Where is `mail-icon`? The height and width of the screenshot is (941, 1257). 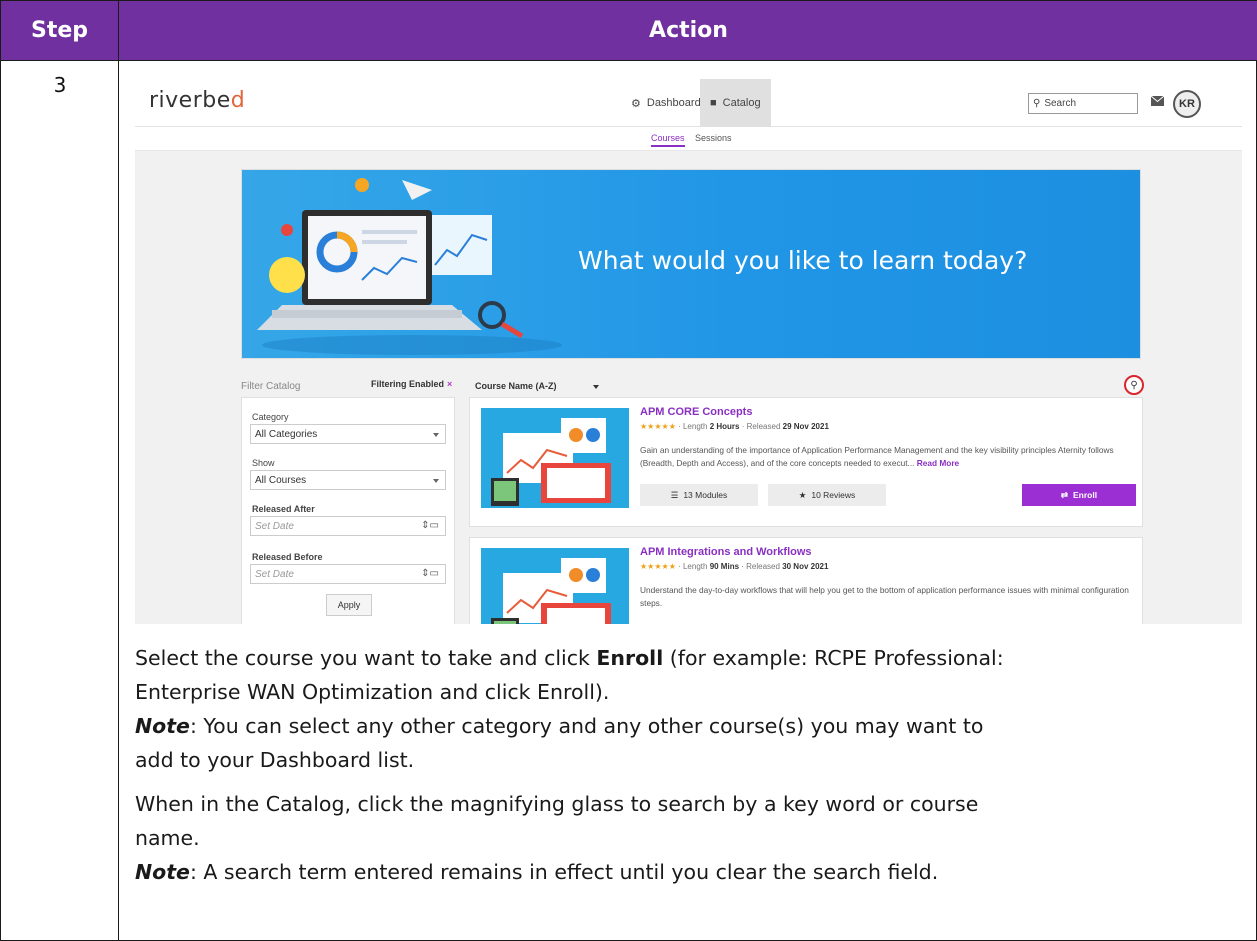
mail-icon is located at coordinates (1157, 101).